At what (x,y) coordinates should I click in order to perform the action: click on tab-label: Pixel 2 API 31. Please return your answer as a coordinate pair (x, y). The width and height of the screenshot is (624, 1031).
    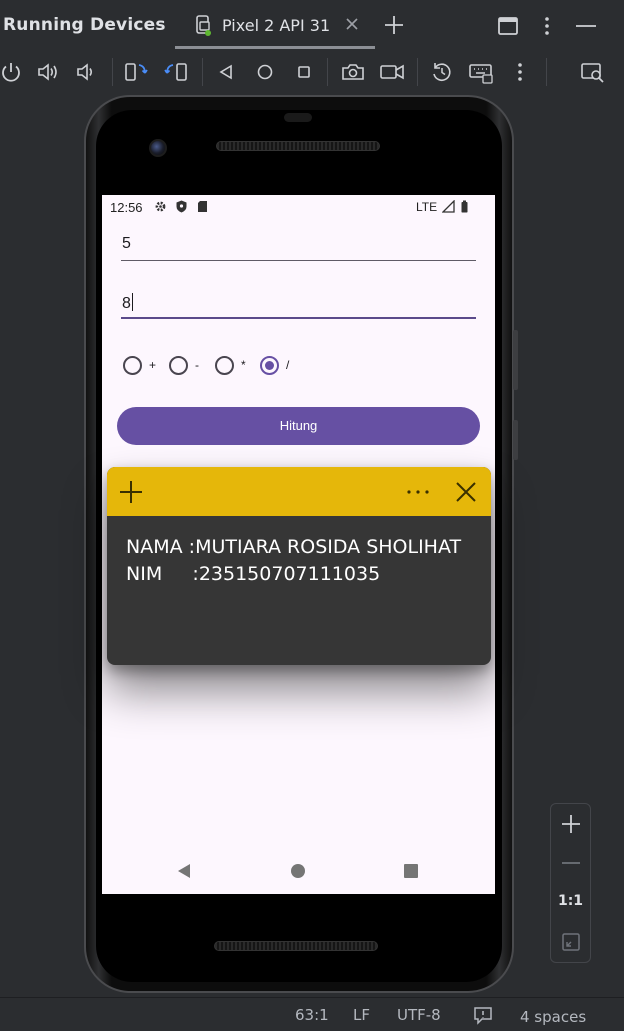
    Looking at the image, I should click on (276, 25).